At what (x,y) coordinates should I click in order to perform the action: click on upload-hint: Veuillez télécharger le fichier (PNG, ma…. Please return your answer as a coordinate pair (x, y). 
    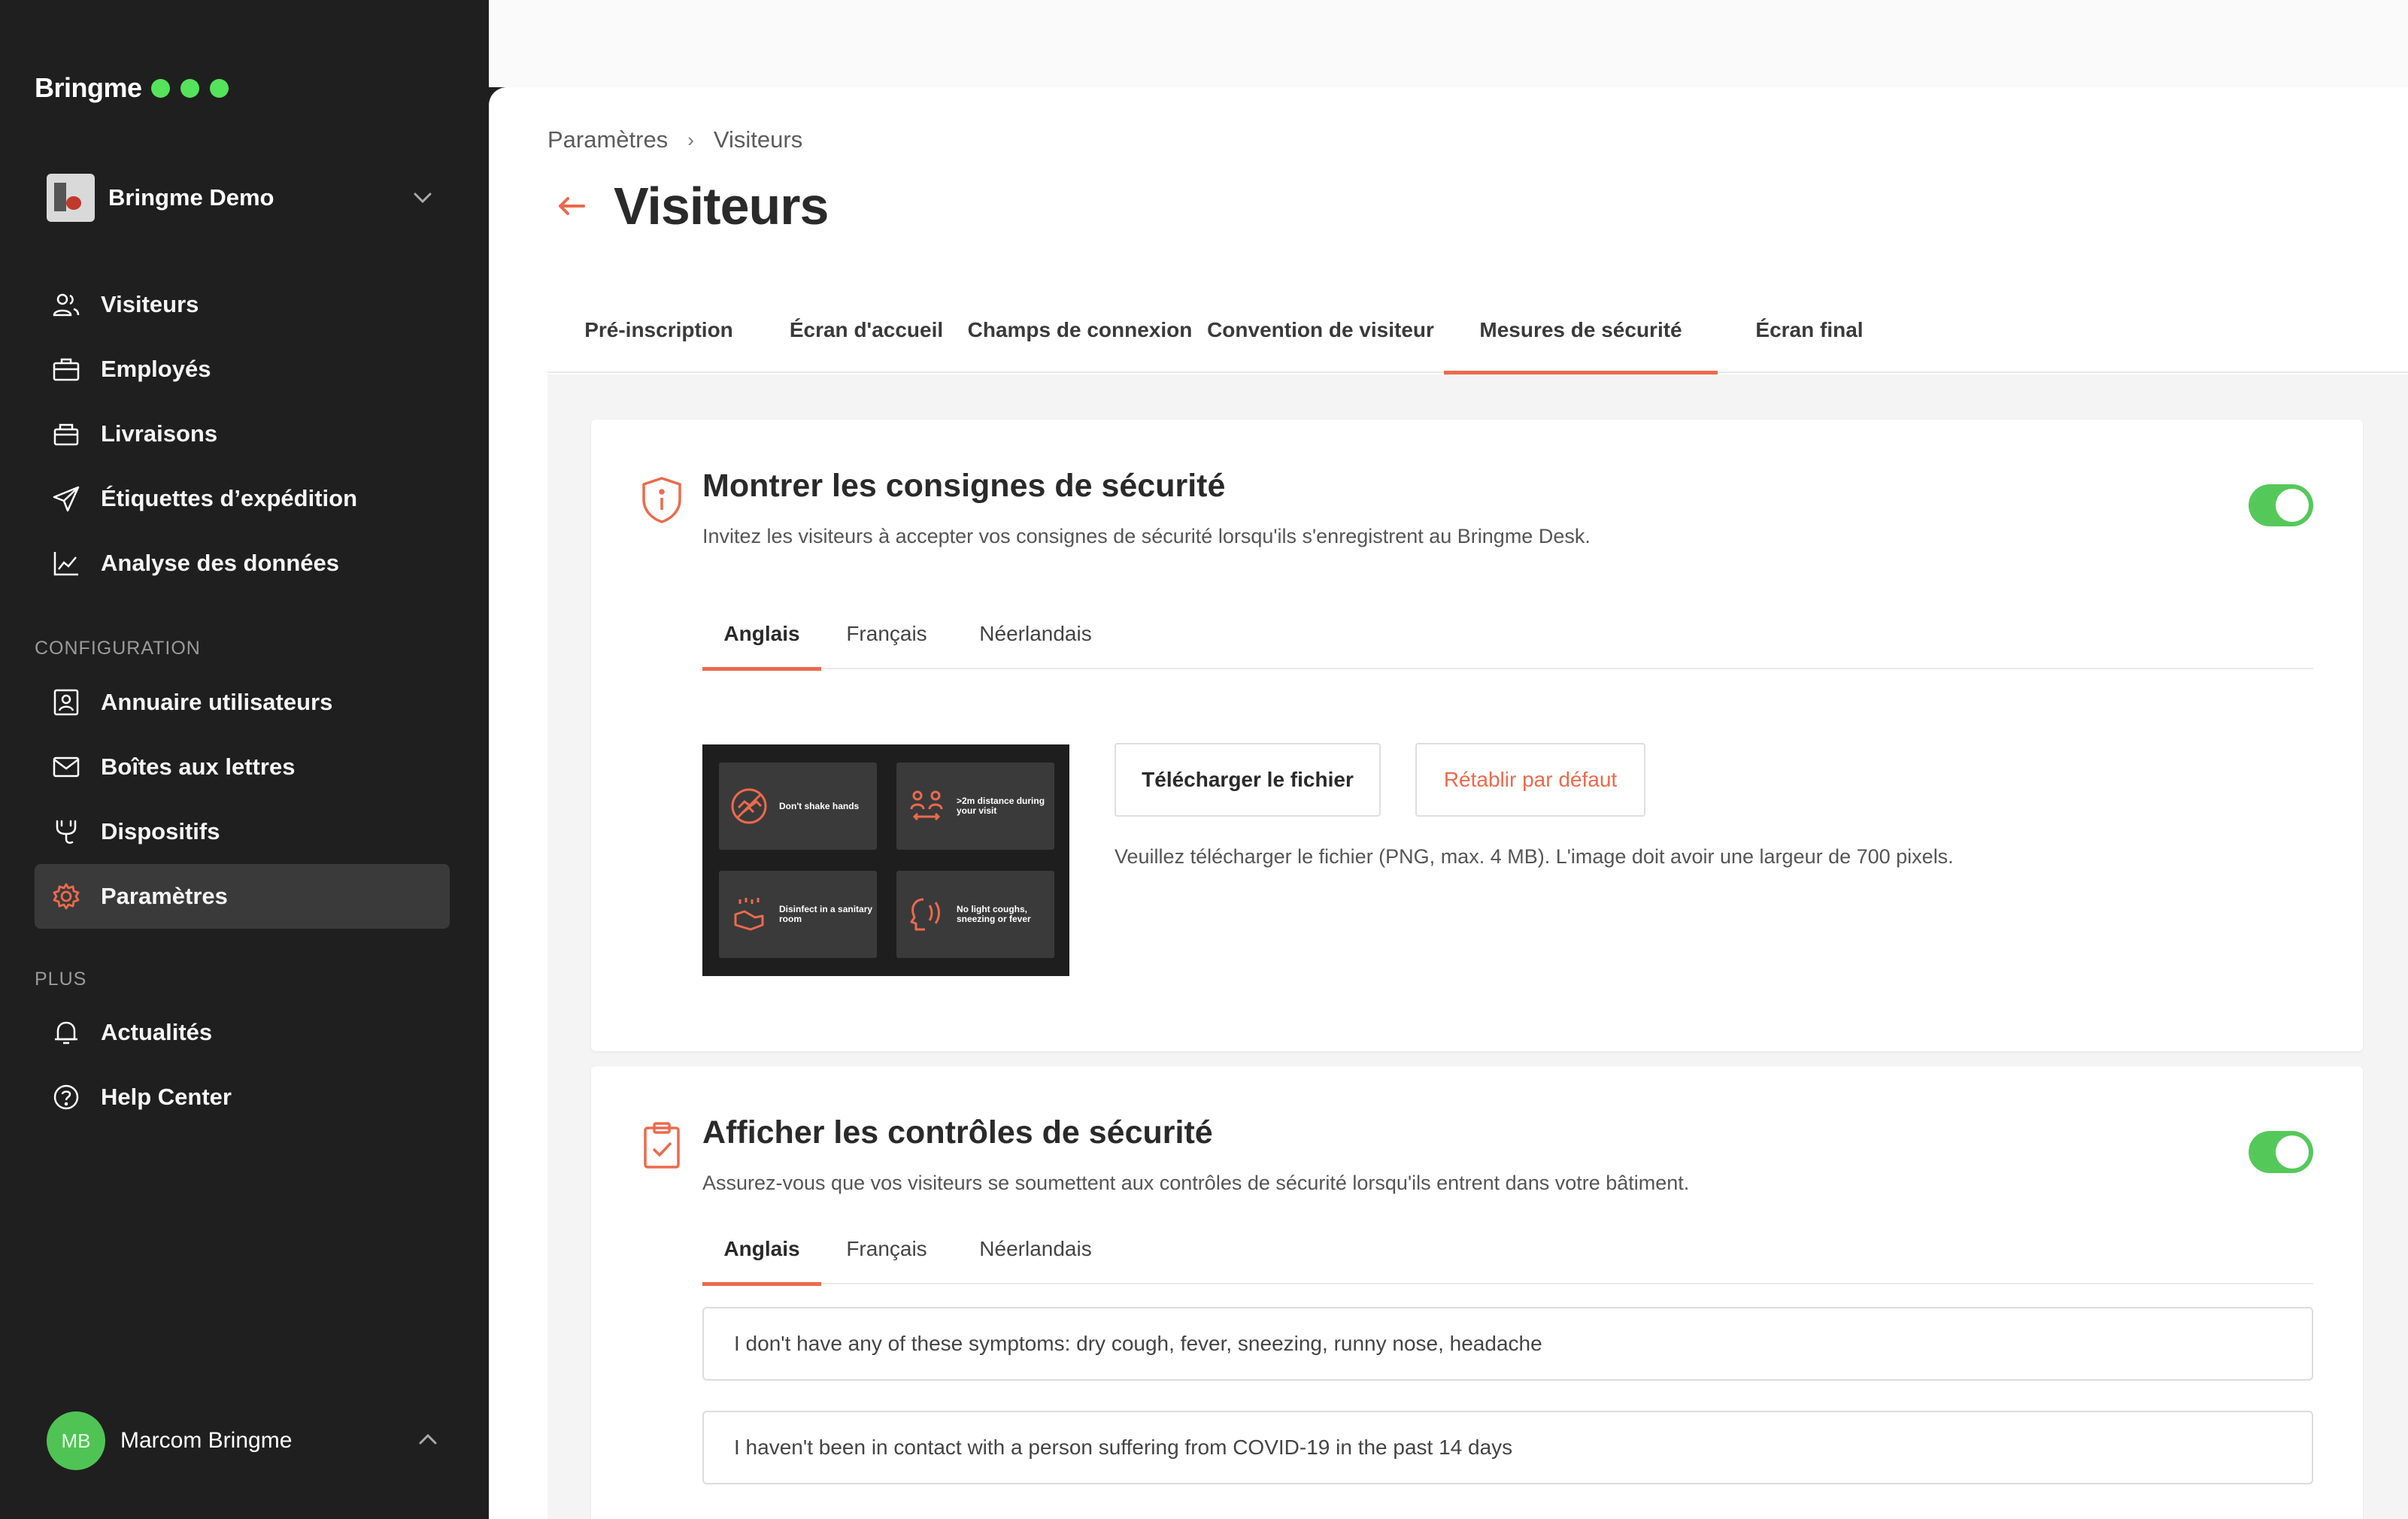
    Looking at the image, I should click on (1534, 856).